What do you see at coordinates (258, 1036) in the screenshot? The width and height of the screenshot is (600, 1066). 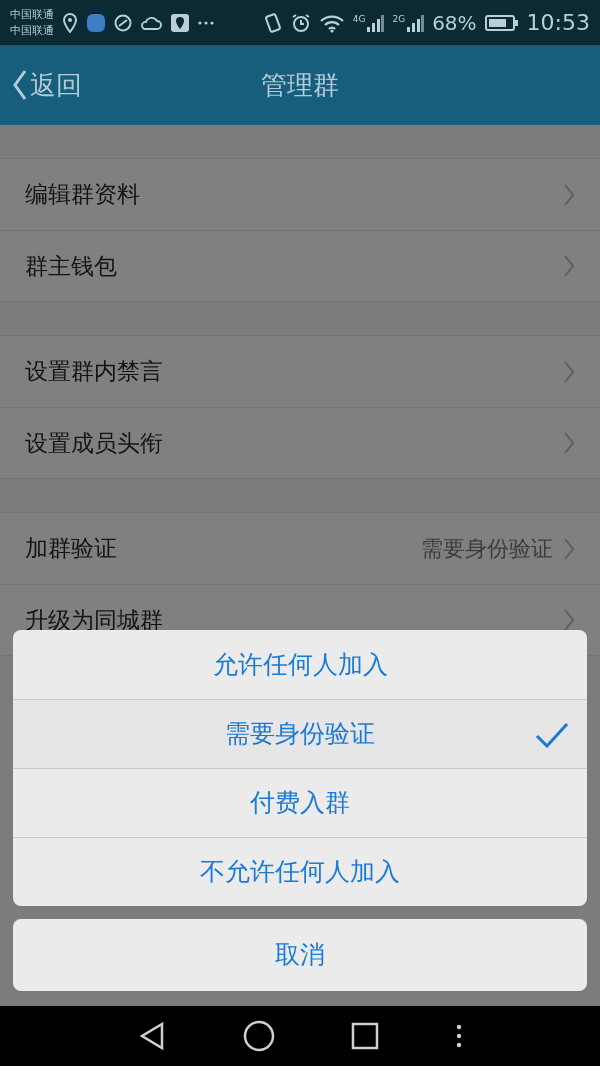 I see `home-icon` at bounding box center [258, 1036].